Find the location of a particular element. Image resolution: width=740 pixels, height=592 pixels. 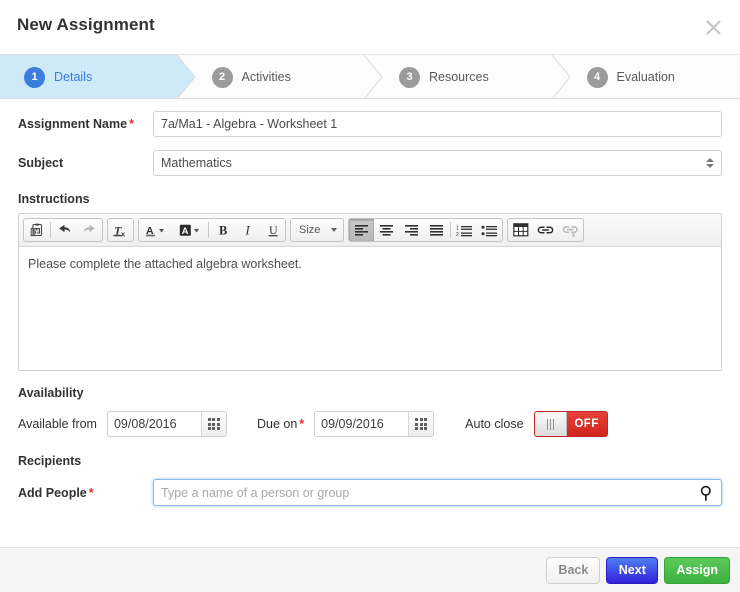

add-people-label-text: Add People is located at coordinates (52, 492).